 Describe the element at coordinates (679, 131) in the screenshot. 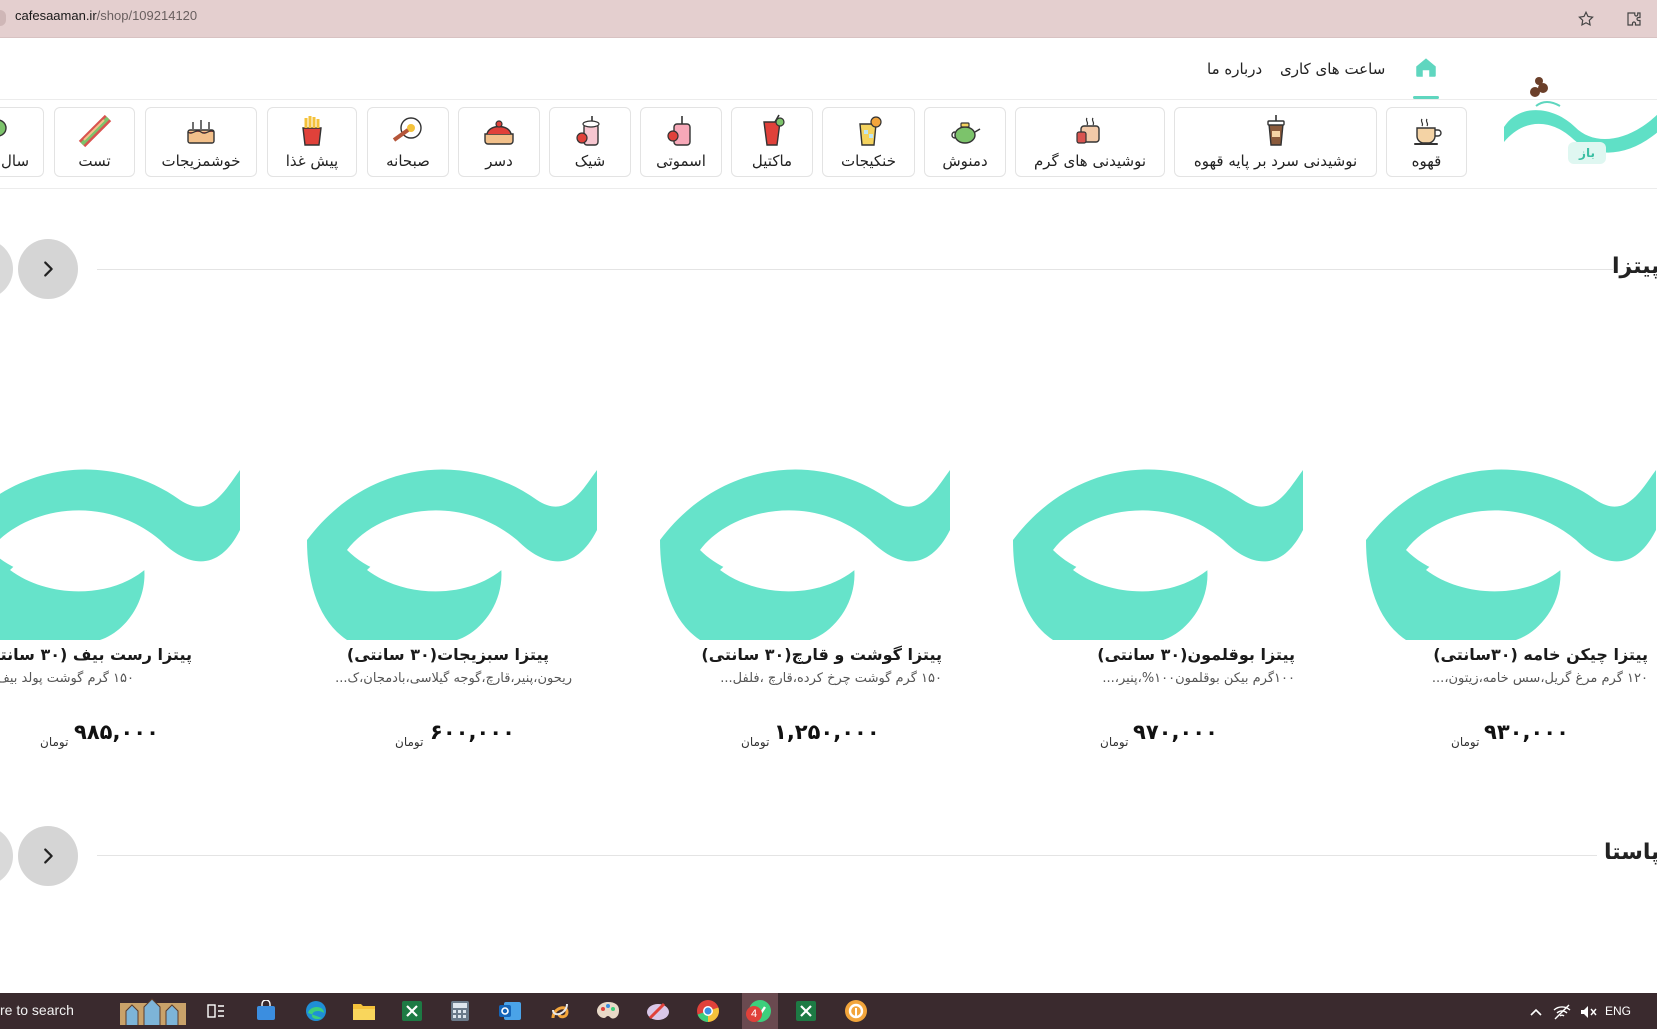

I see `smoothie-icon` at that location.